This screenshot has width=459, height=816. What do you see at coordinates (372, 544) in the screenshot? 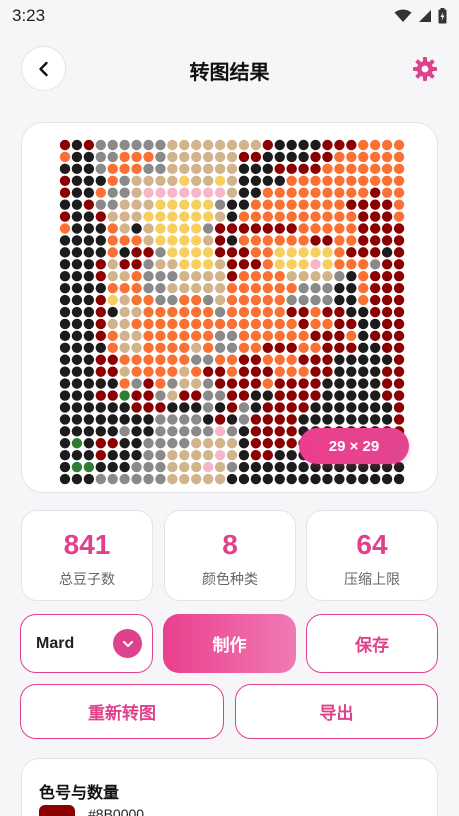
I see `stat-limit-value: 64` at bounding box center [372, 544].